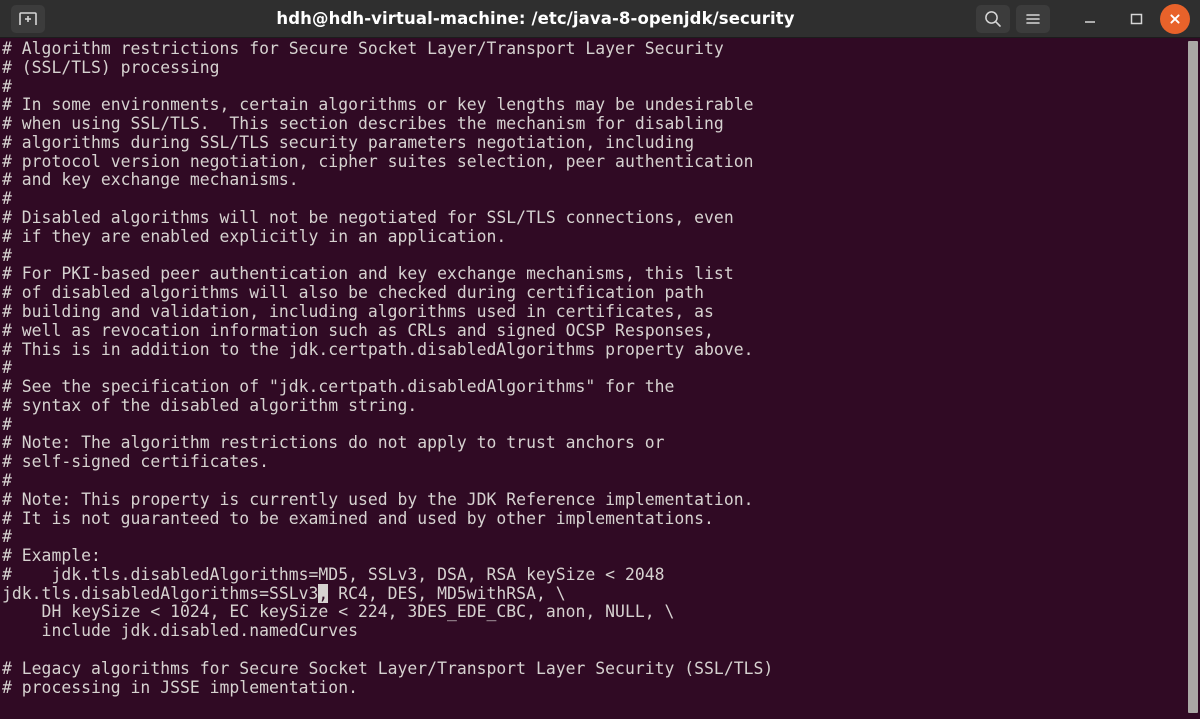 Image resolution: width=1200 pixels, height=719 pixels. I want to click on terminal-line: # (SSL/TLS) processing, so click(111, 67).